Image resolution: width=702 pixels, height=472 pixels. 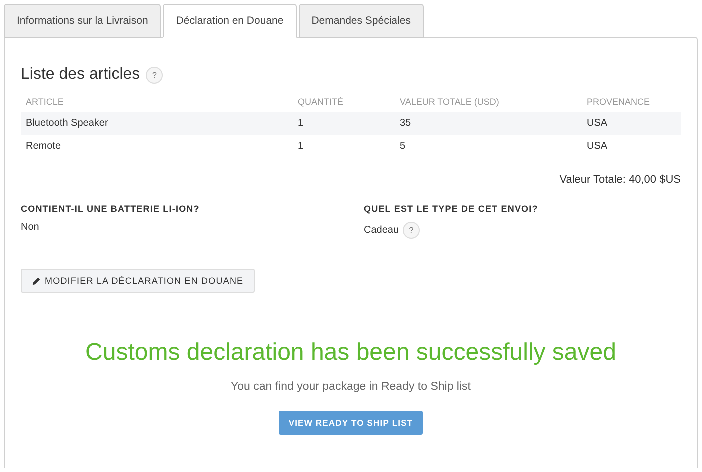 I want to click on success-message: Customs declaration has been successfully saved, so click(x=351, y=353).